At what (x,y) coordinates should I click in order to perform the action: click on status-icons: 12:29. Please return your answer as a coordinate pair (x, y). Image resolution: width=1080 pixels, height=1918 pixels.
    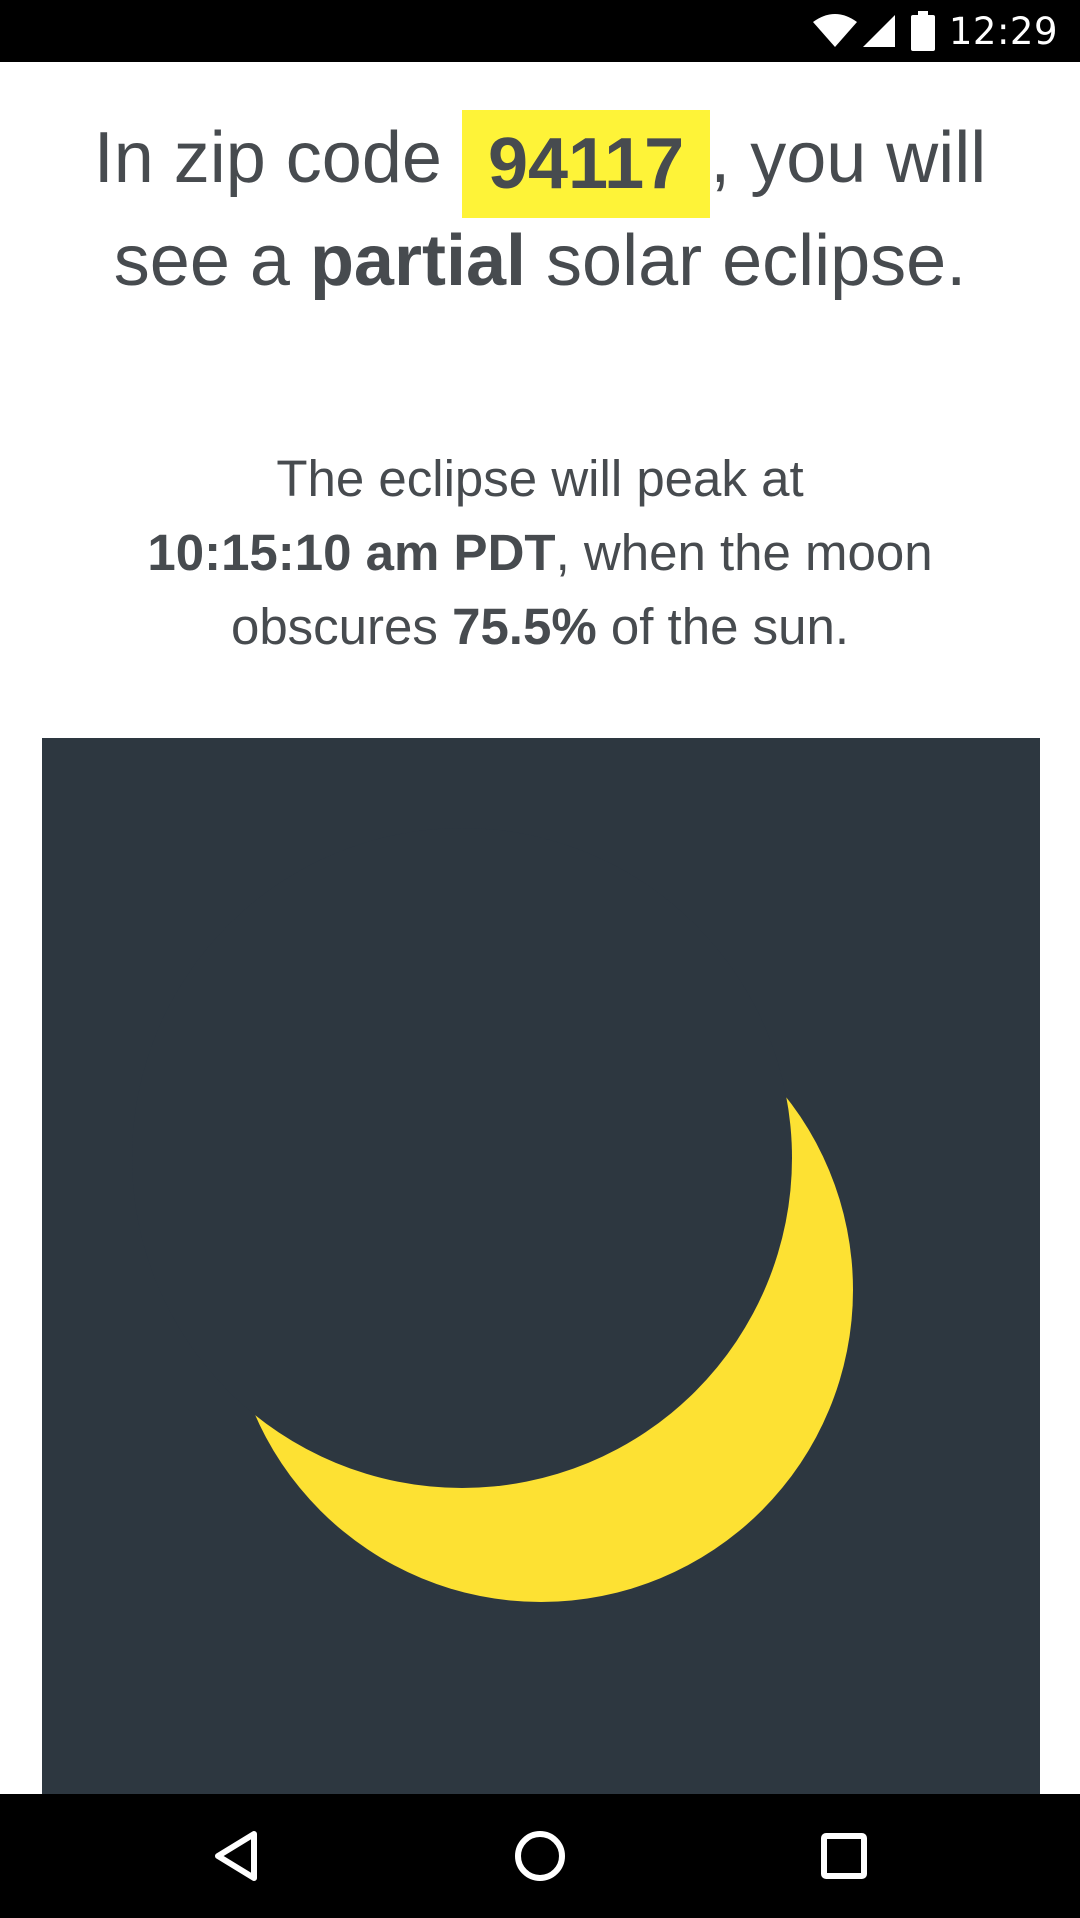
    Looking at the image, I should click on (935, 31).